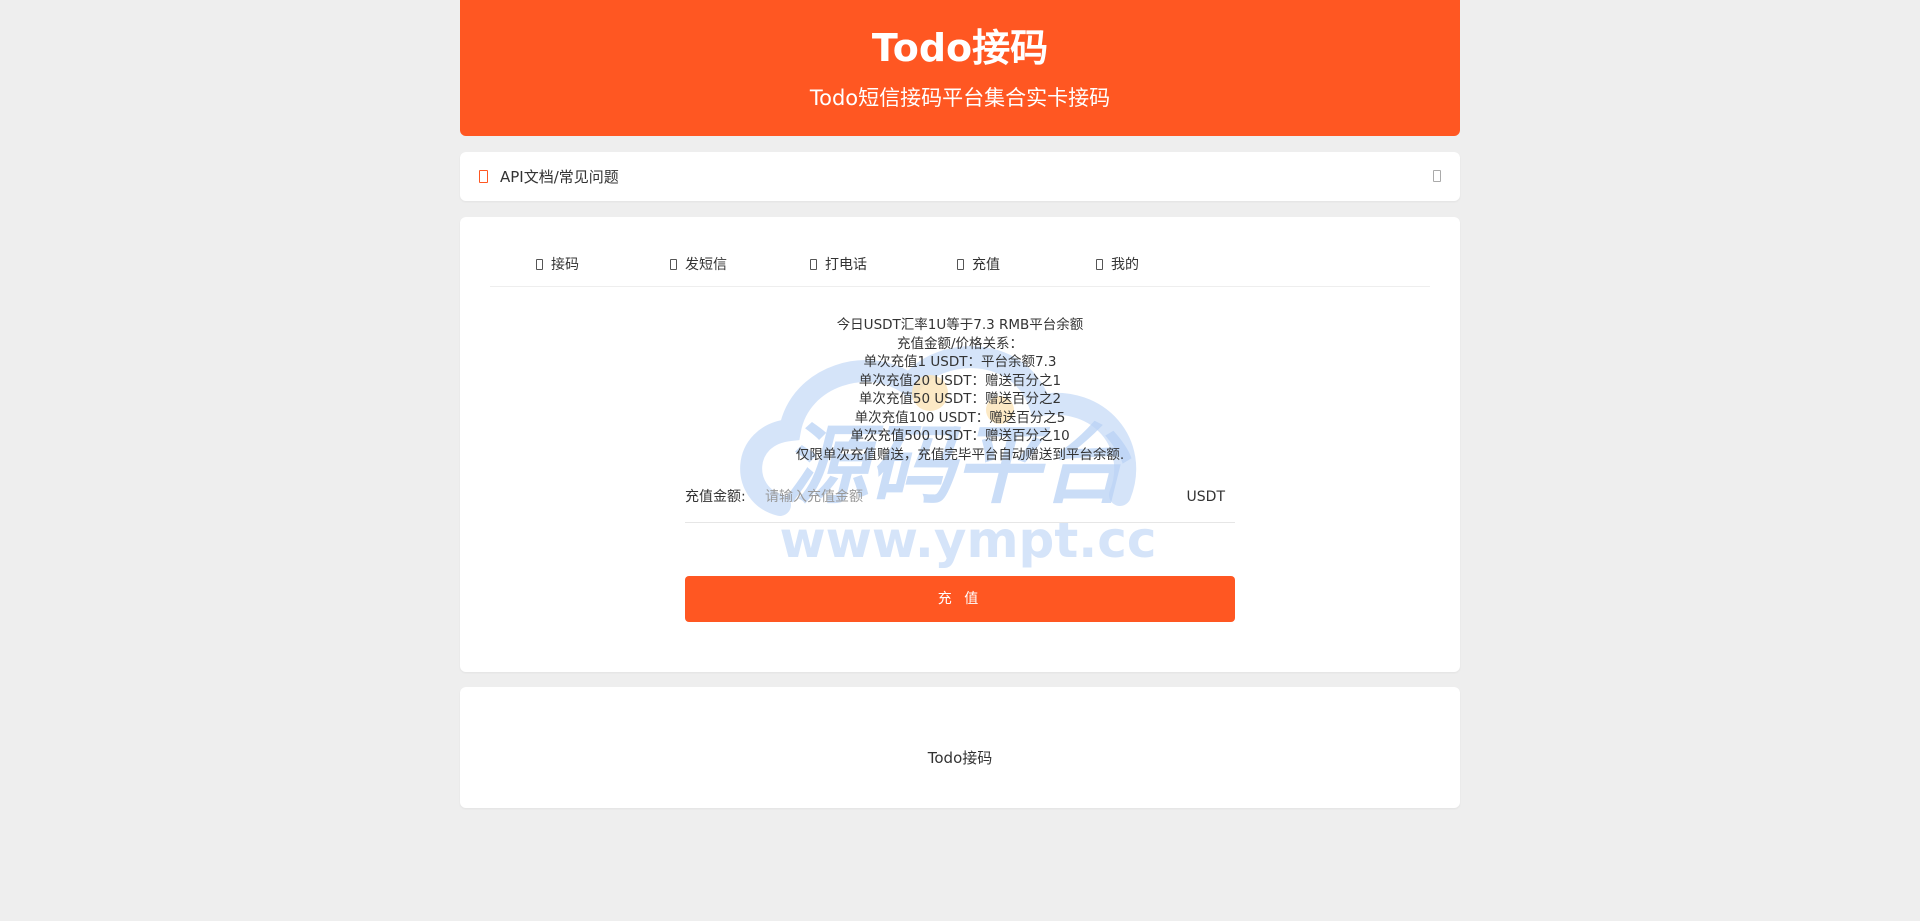  Describe the element at coordinates (960, 436) in the screenshot. I see `info-line: 单次充值500 USDT：赠送百分之10` at that location.